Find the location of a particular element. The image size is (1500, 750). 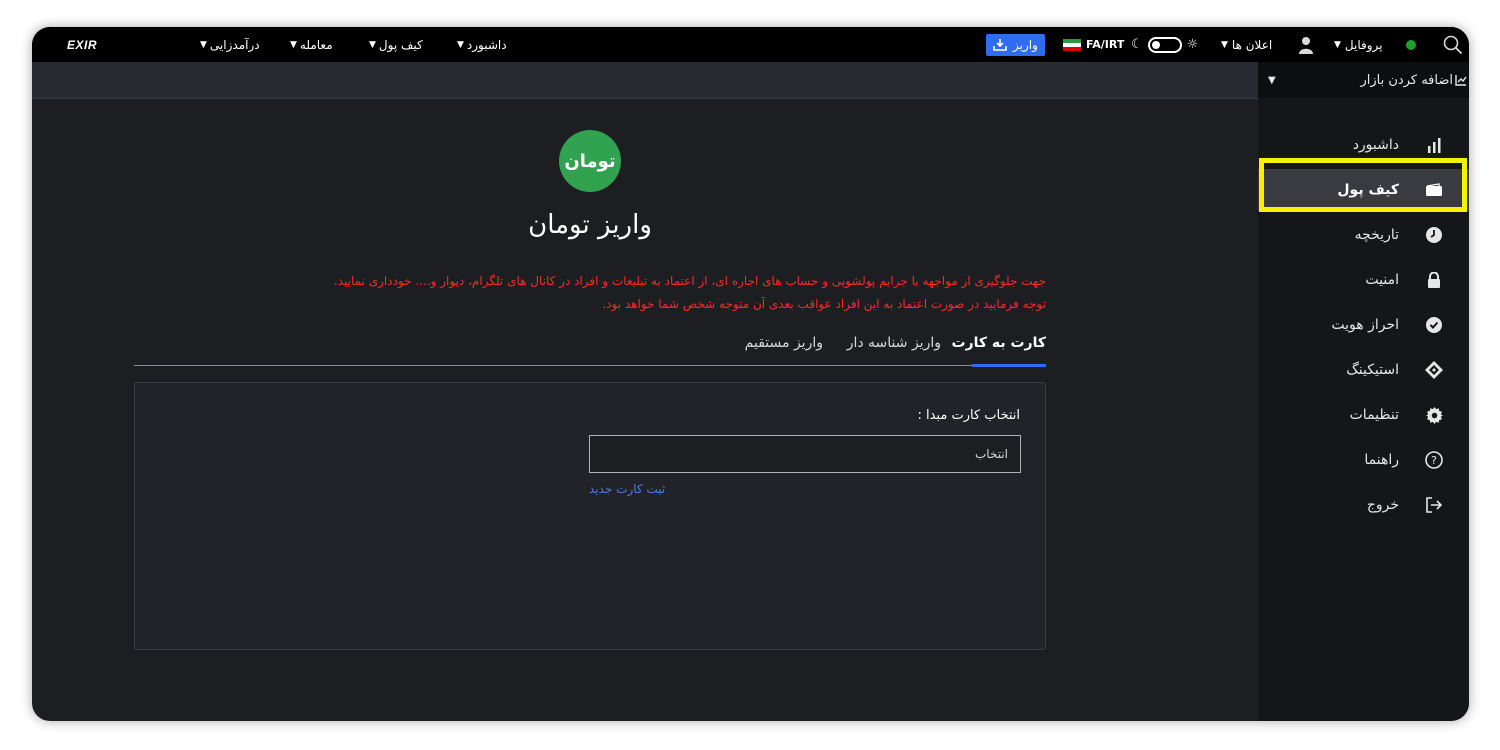

source-card-label: انتخاب کارت مبدا : is located at coordinates (968, 415).